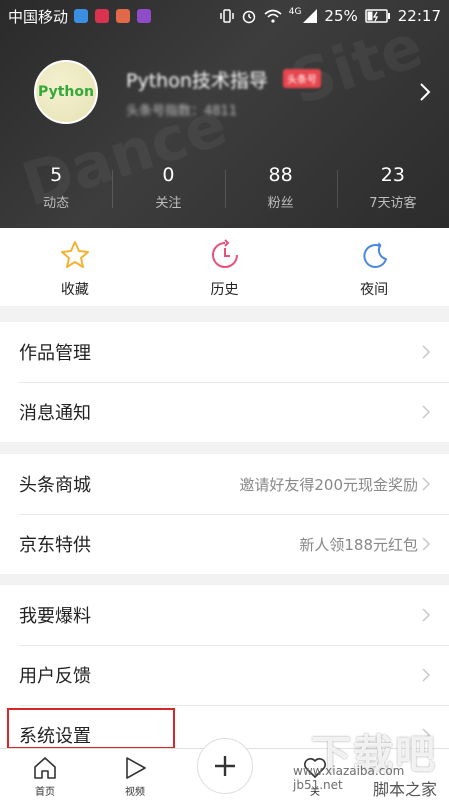 Image resolution: width=449 pixels, height=800 pixels. I want to click on stat-value: 88, so click(280, 175).